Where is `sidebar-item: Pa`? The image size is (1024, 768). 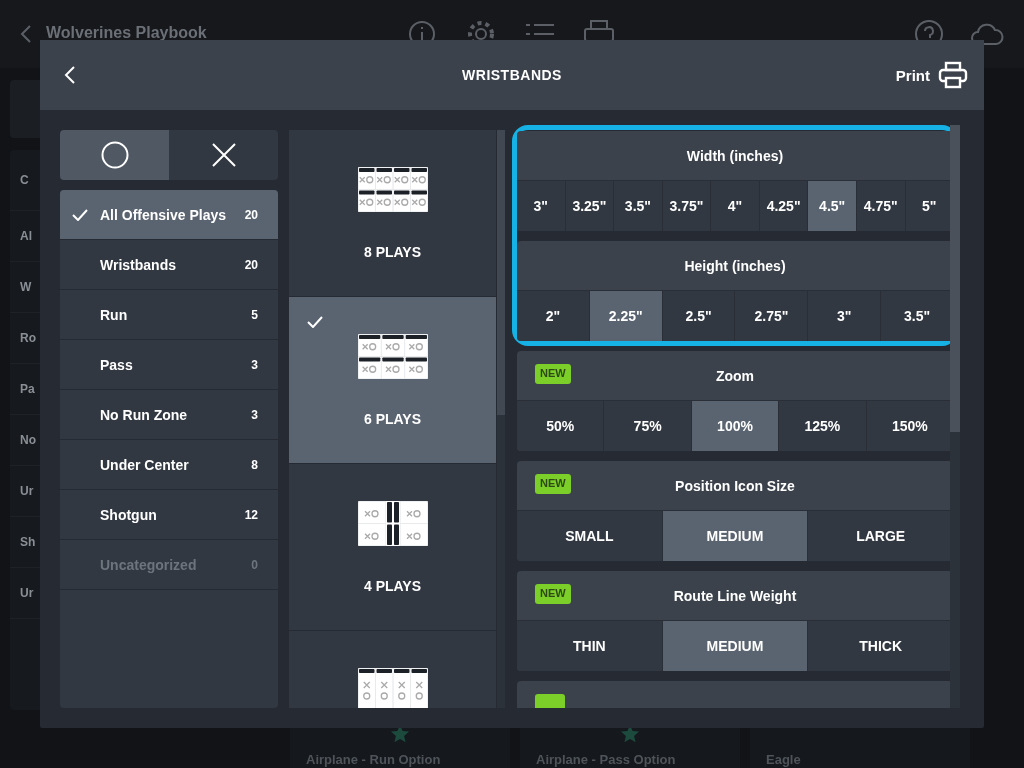
sidebar-item: Pa is located at coordinates (27, 389).